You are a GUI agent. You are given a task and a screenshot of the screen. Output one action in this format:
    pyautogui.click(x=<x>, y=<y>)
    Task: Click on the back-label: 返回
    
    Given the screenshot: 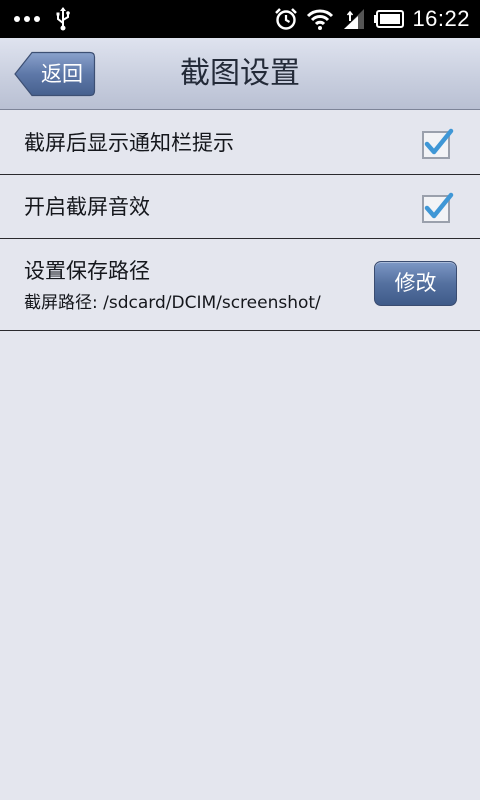 What is the action you would take?
    pyautogui.click(x=62, y=74)
    